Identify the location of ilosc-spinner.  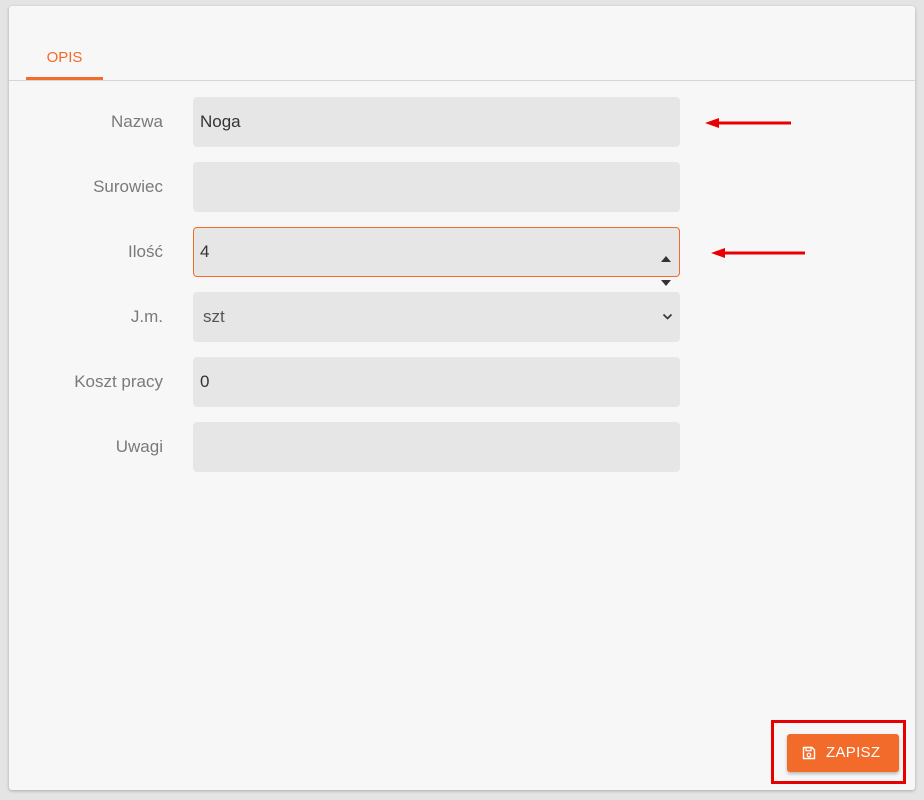
(666, 260).